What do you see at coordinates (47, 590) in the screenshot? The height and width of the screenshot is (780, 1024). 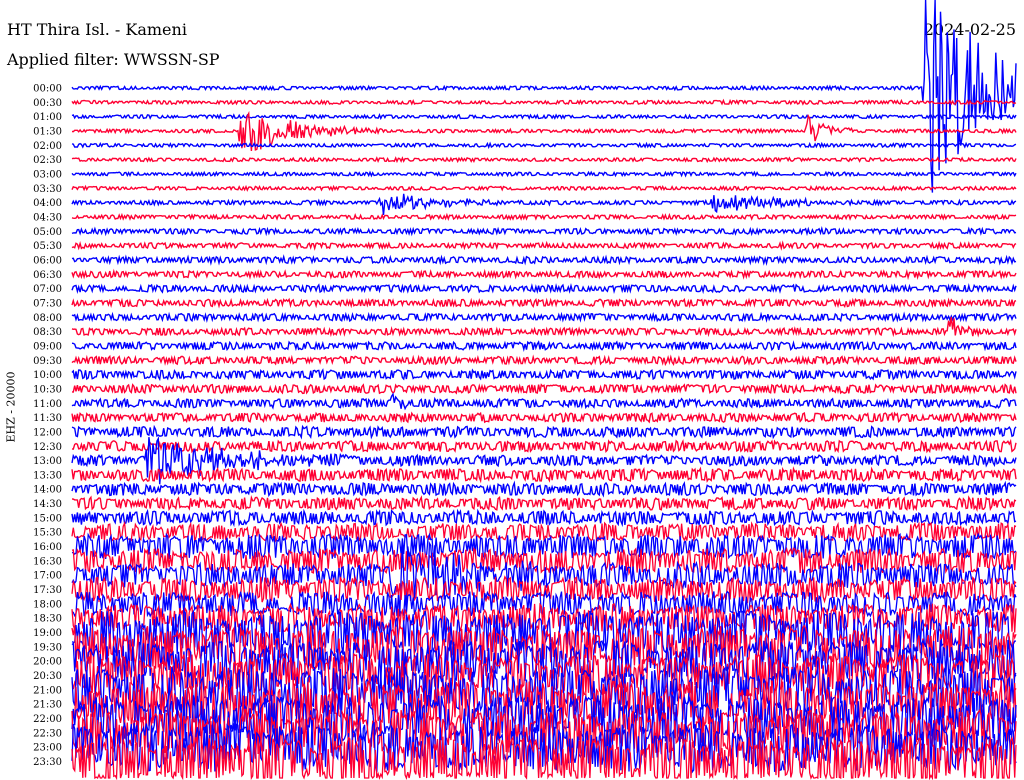 I see `row-time-label: 17:30` at bounding box center [47, 590].